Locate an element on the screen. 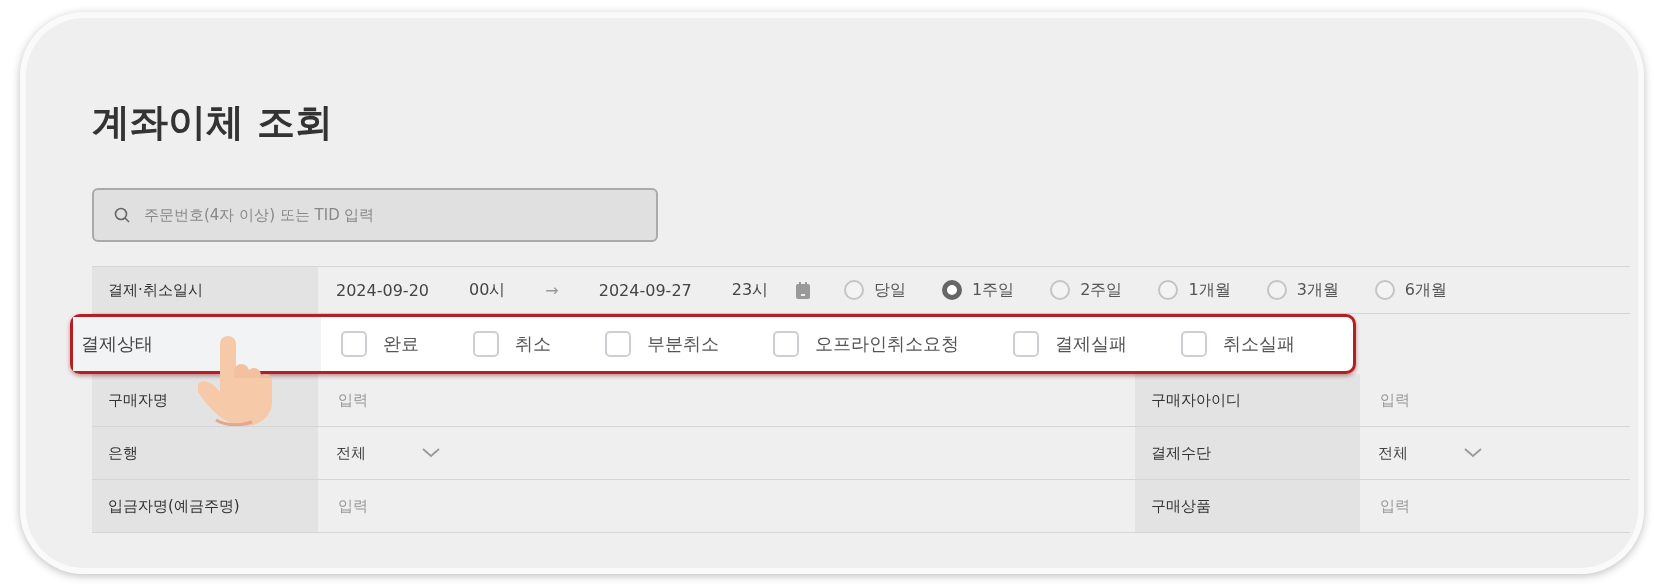  calendar-icon is located at coordinates (803, 290).